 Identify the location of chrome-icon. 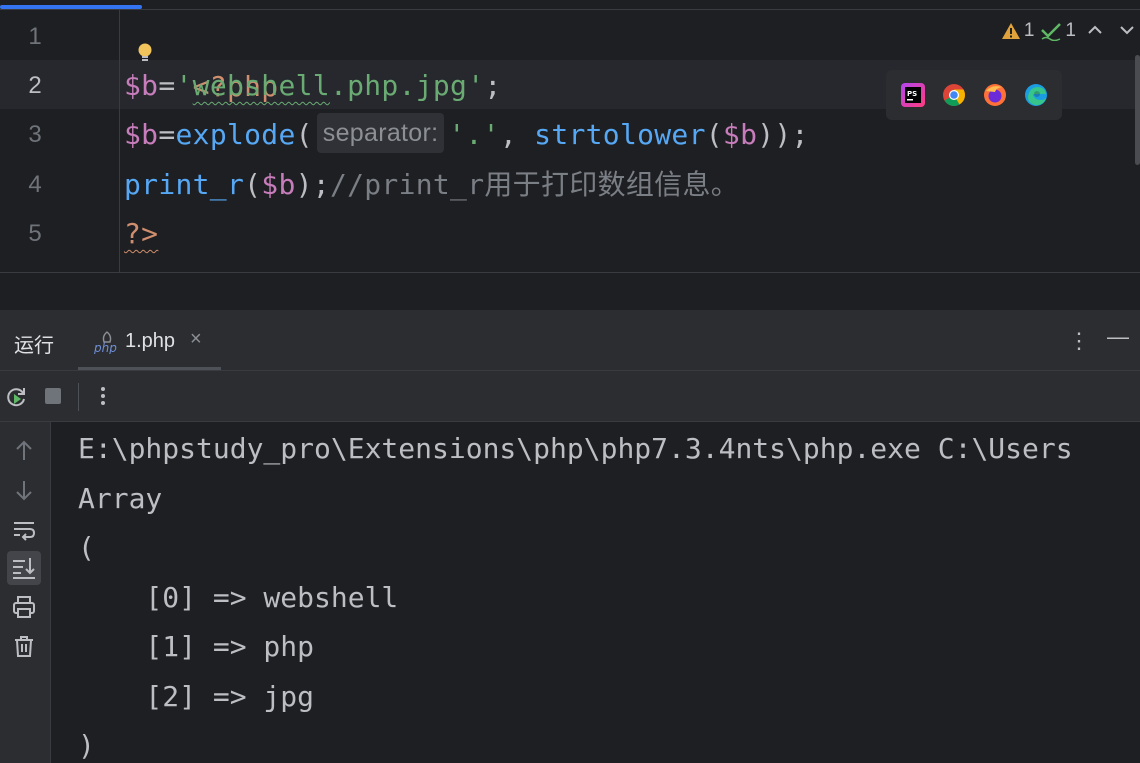
(954, 95).